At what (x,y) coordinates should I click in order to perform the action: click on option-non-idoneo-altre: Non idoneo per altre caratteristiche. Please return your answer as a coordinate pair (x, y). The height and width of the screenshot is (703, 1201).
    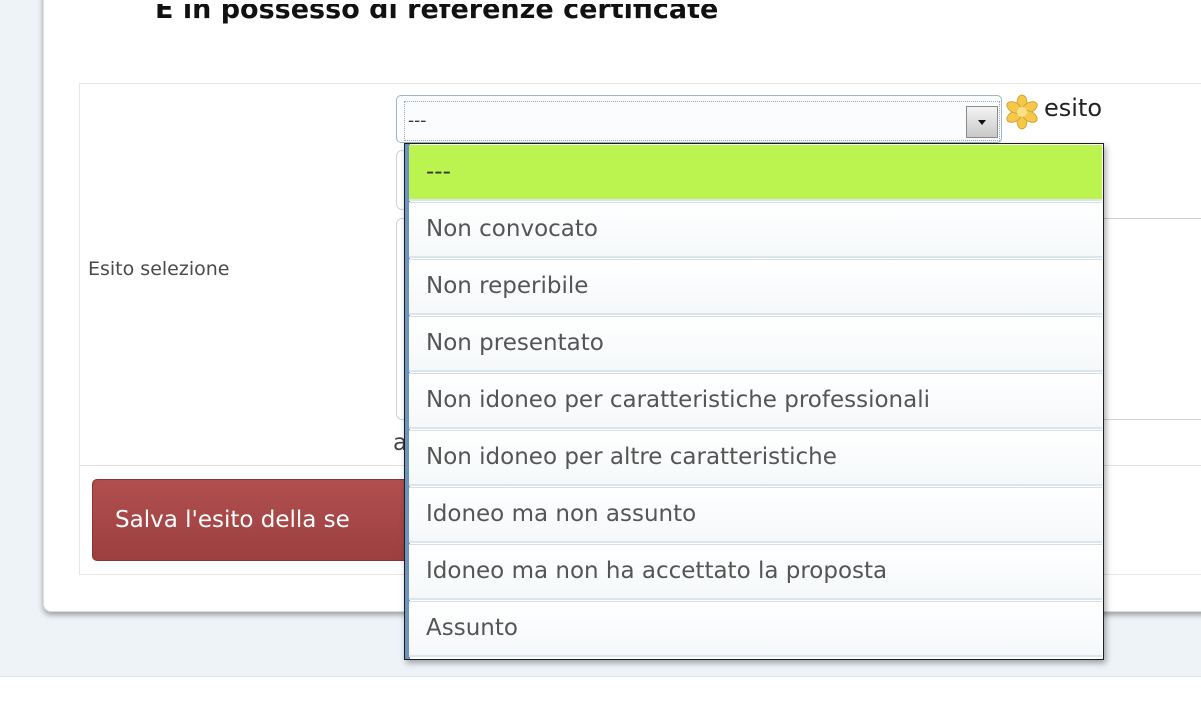
    Looking at the image, I should click on (755, 458).